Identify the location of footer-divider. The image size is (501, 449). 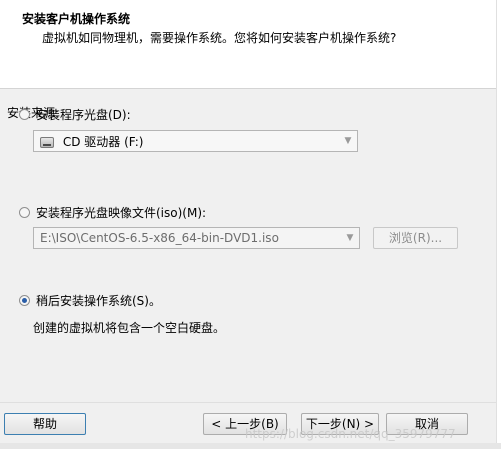
(248, 402).